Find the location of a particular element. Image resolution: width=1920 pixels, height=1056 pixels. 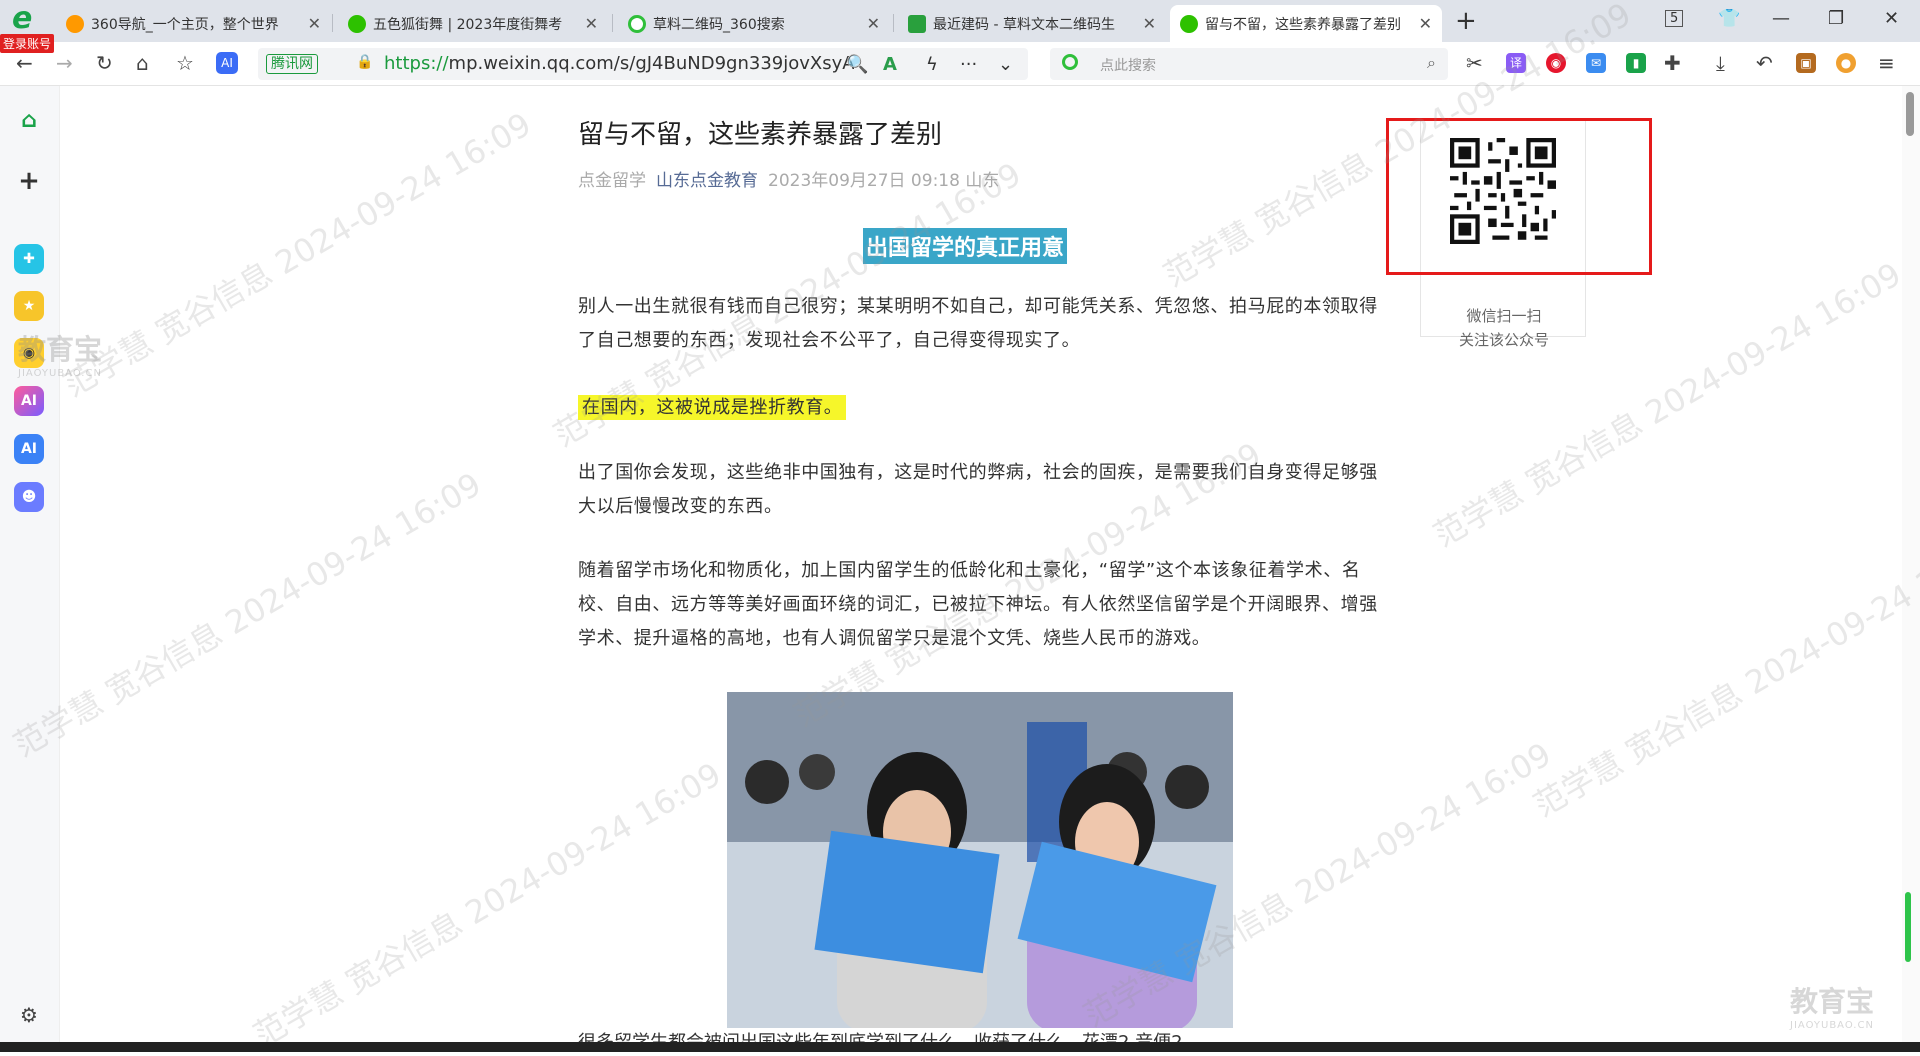

tab-article-active: 留与不留，这些素养暴露了差别 ✕ is located at coordinates (1306, 23).